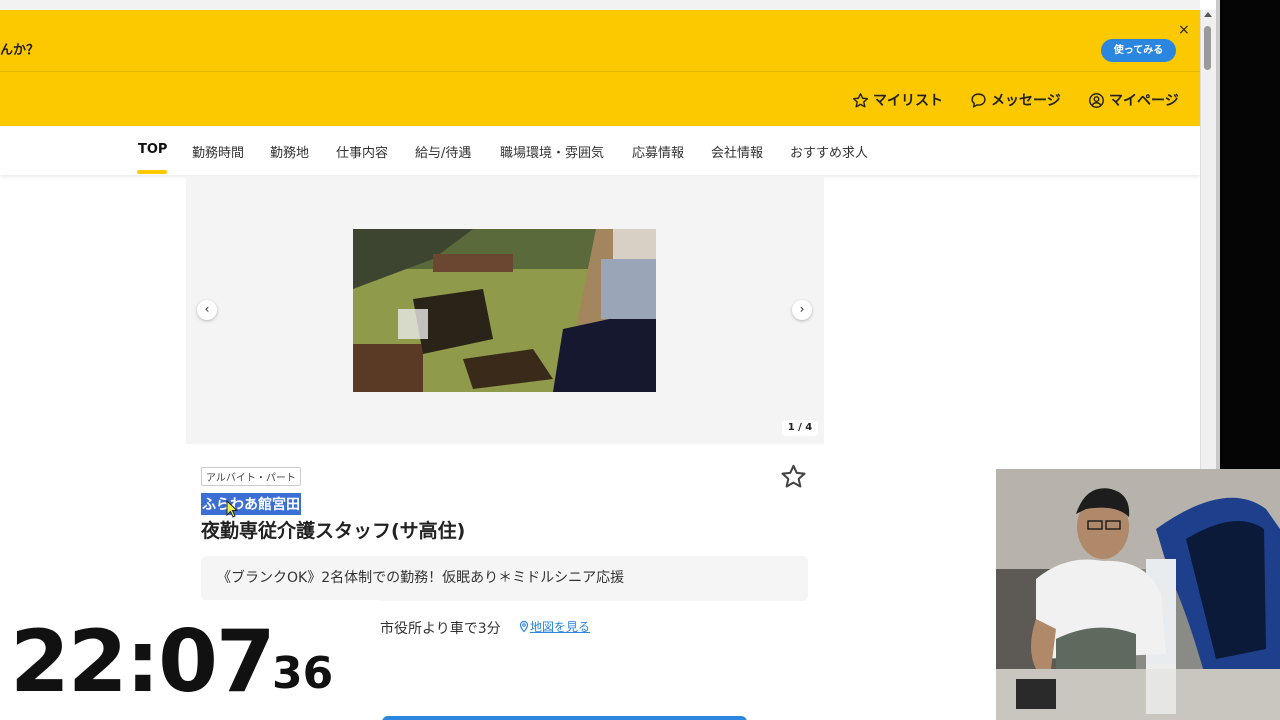 The image size is (1280, 720). I want to click on active-tab-indicator, so click(152, 172).